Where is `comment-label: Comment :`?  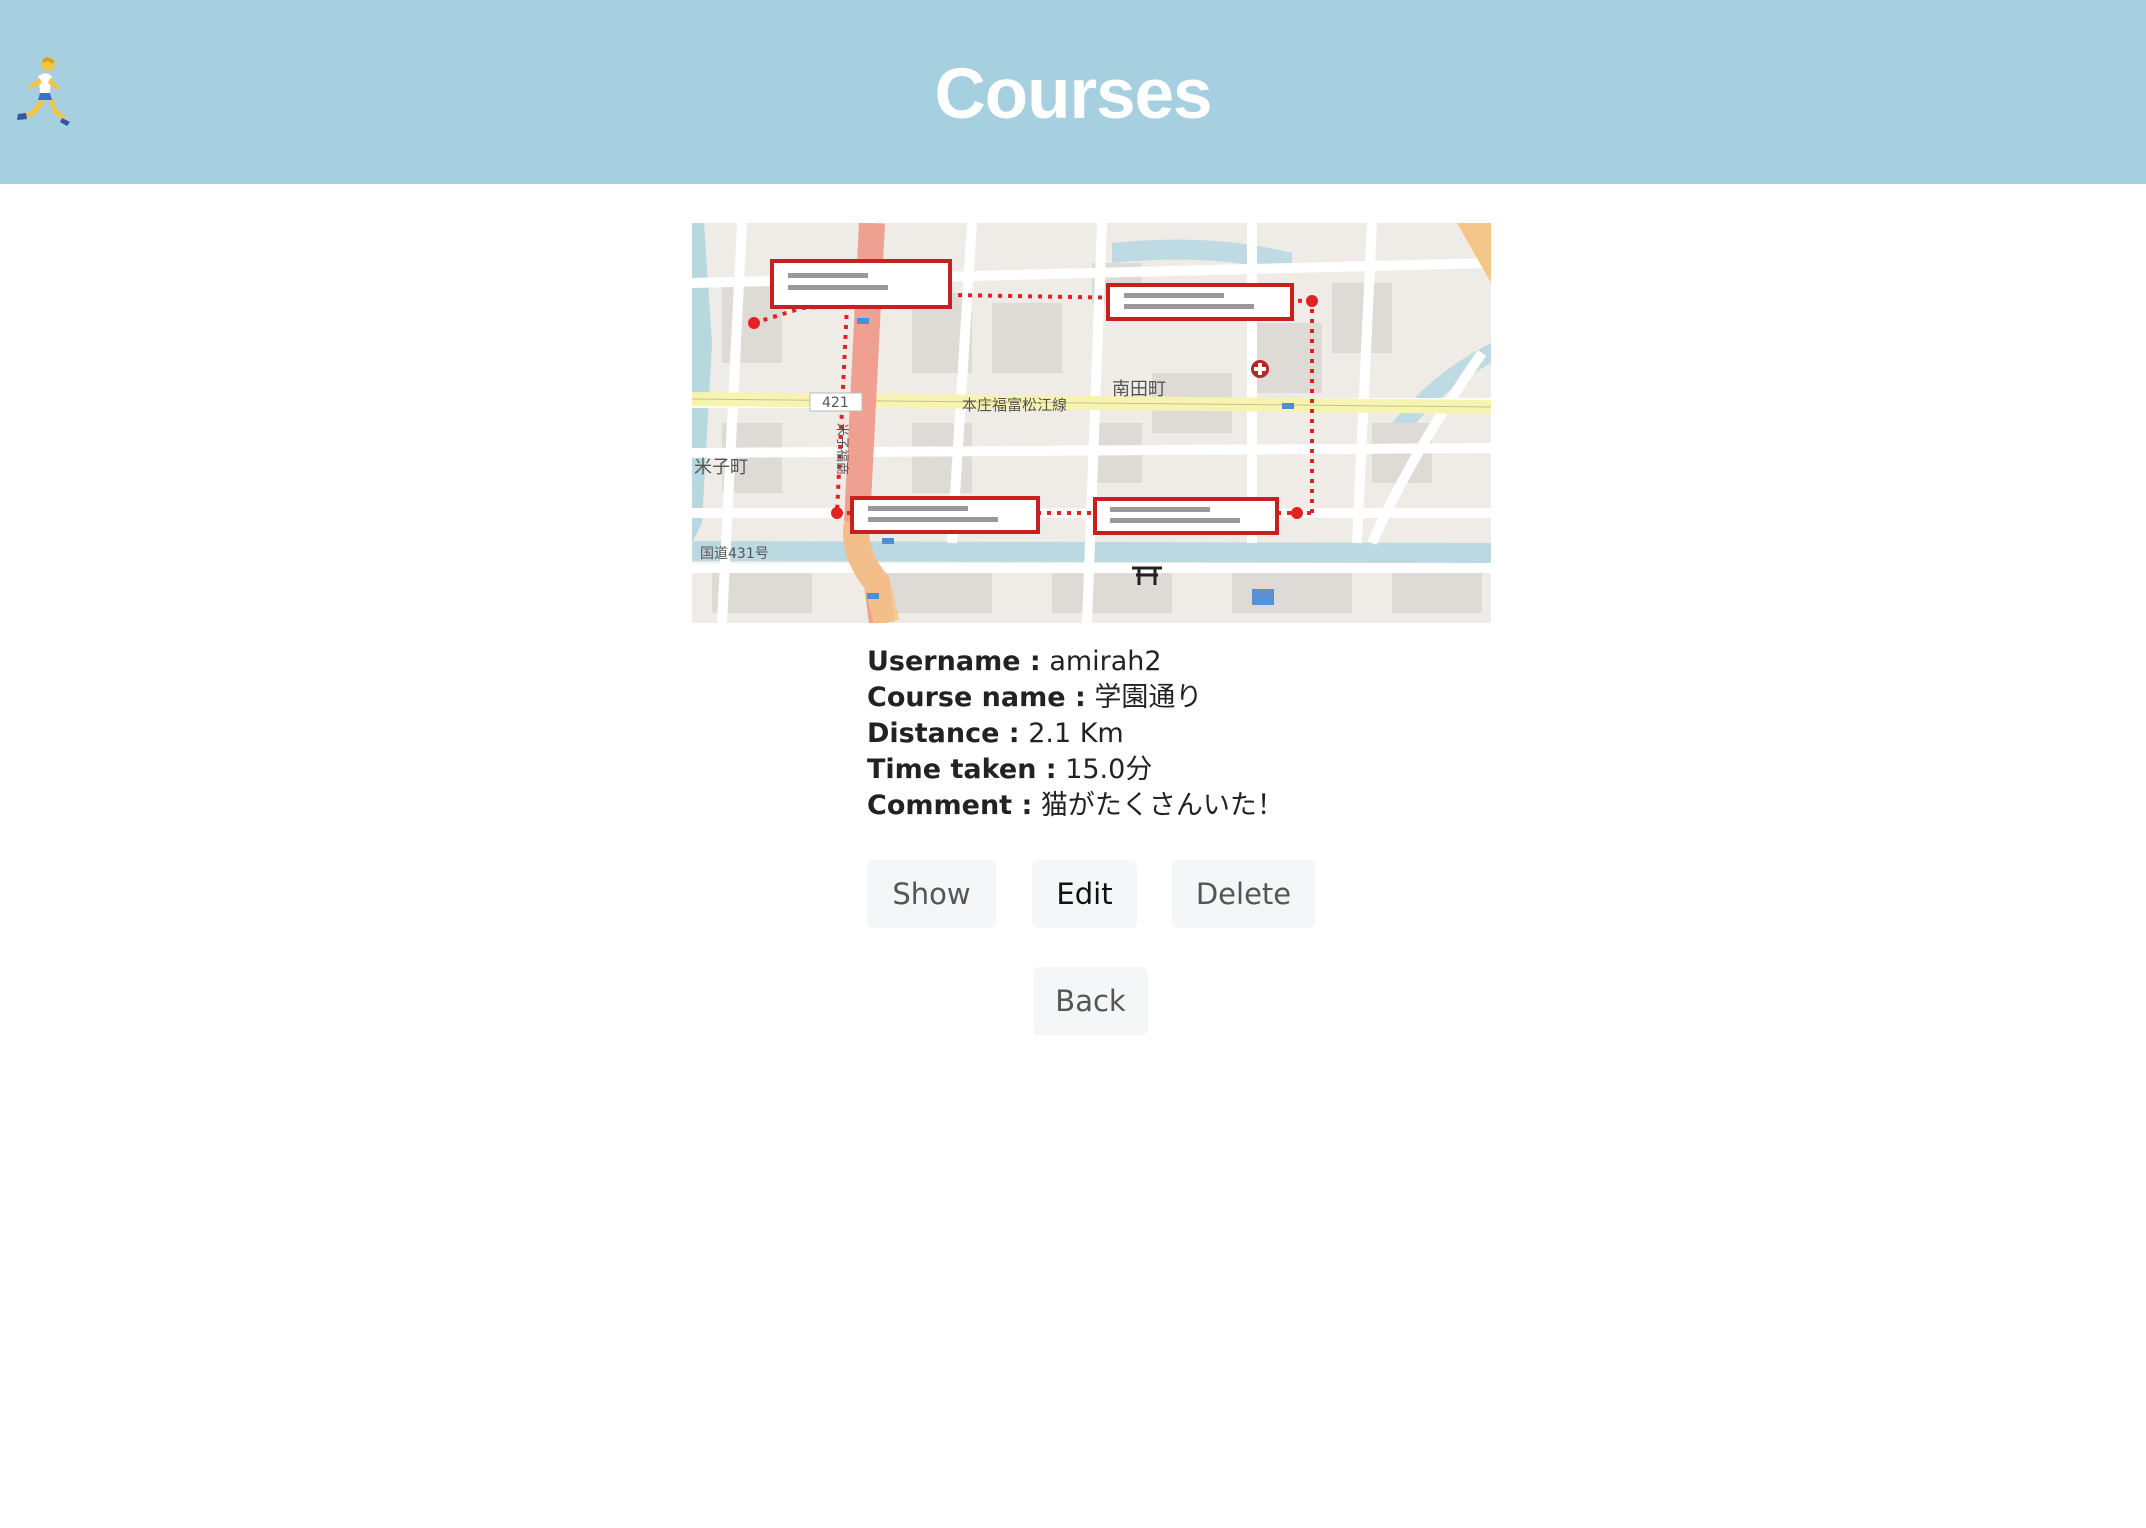 comment-label: Comment : is located at coordinates (950, 805).